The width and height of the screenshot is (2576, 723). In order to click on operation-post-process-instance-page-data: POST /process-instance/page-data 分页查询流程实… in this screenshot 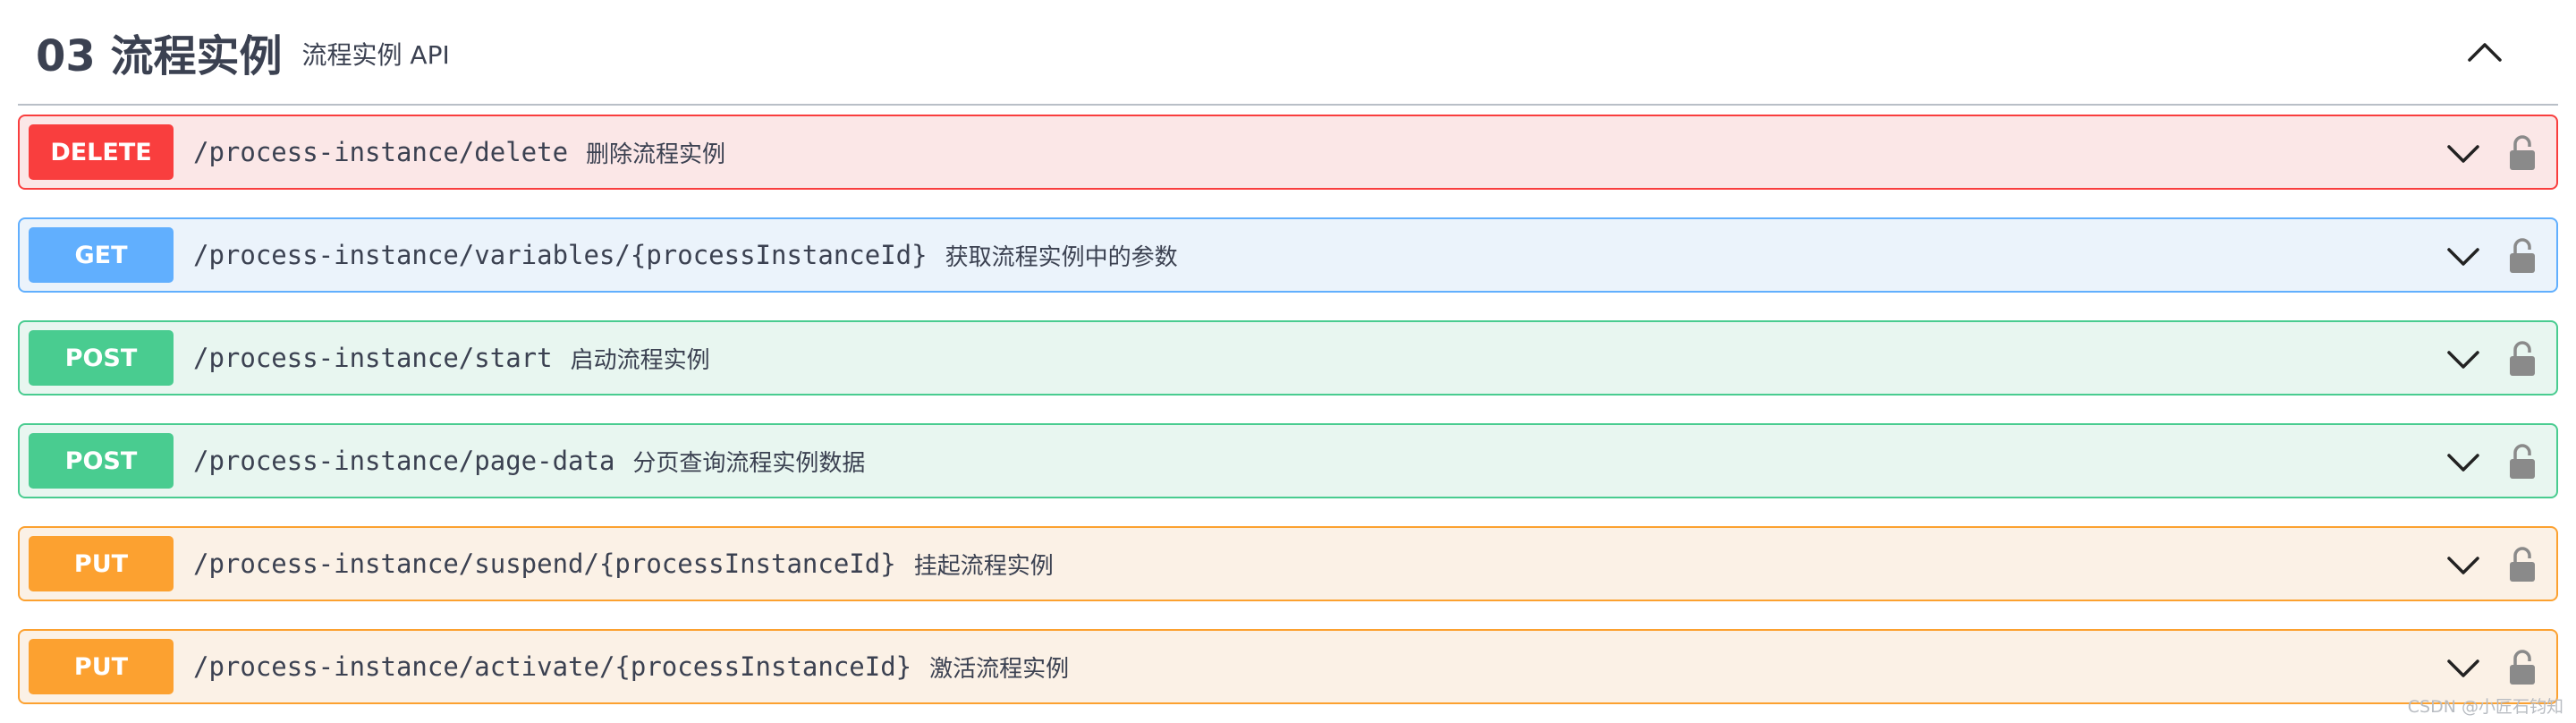, I will do `click(1288, 460)`.